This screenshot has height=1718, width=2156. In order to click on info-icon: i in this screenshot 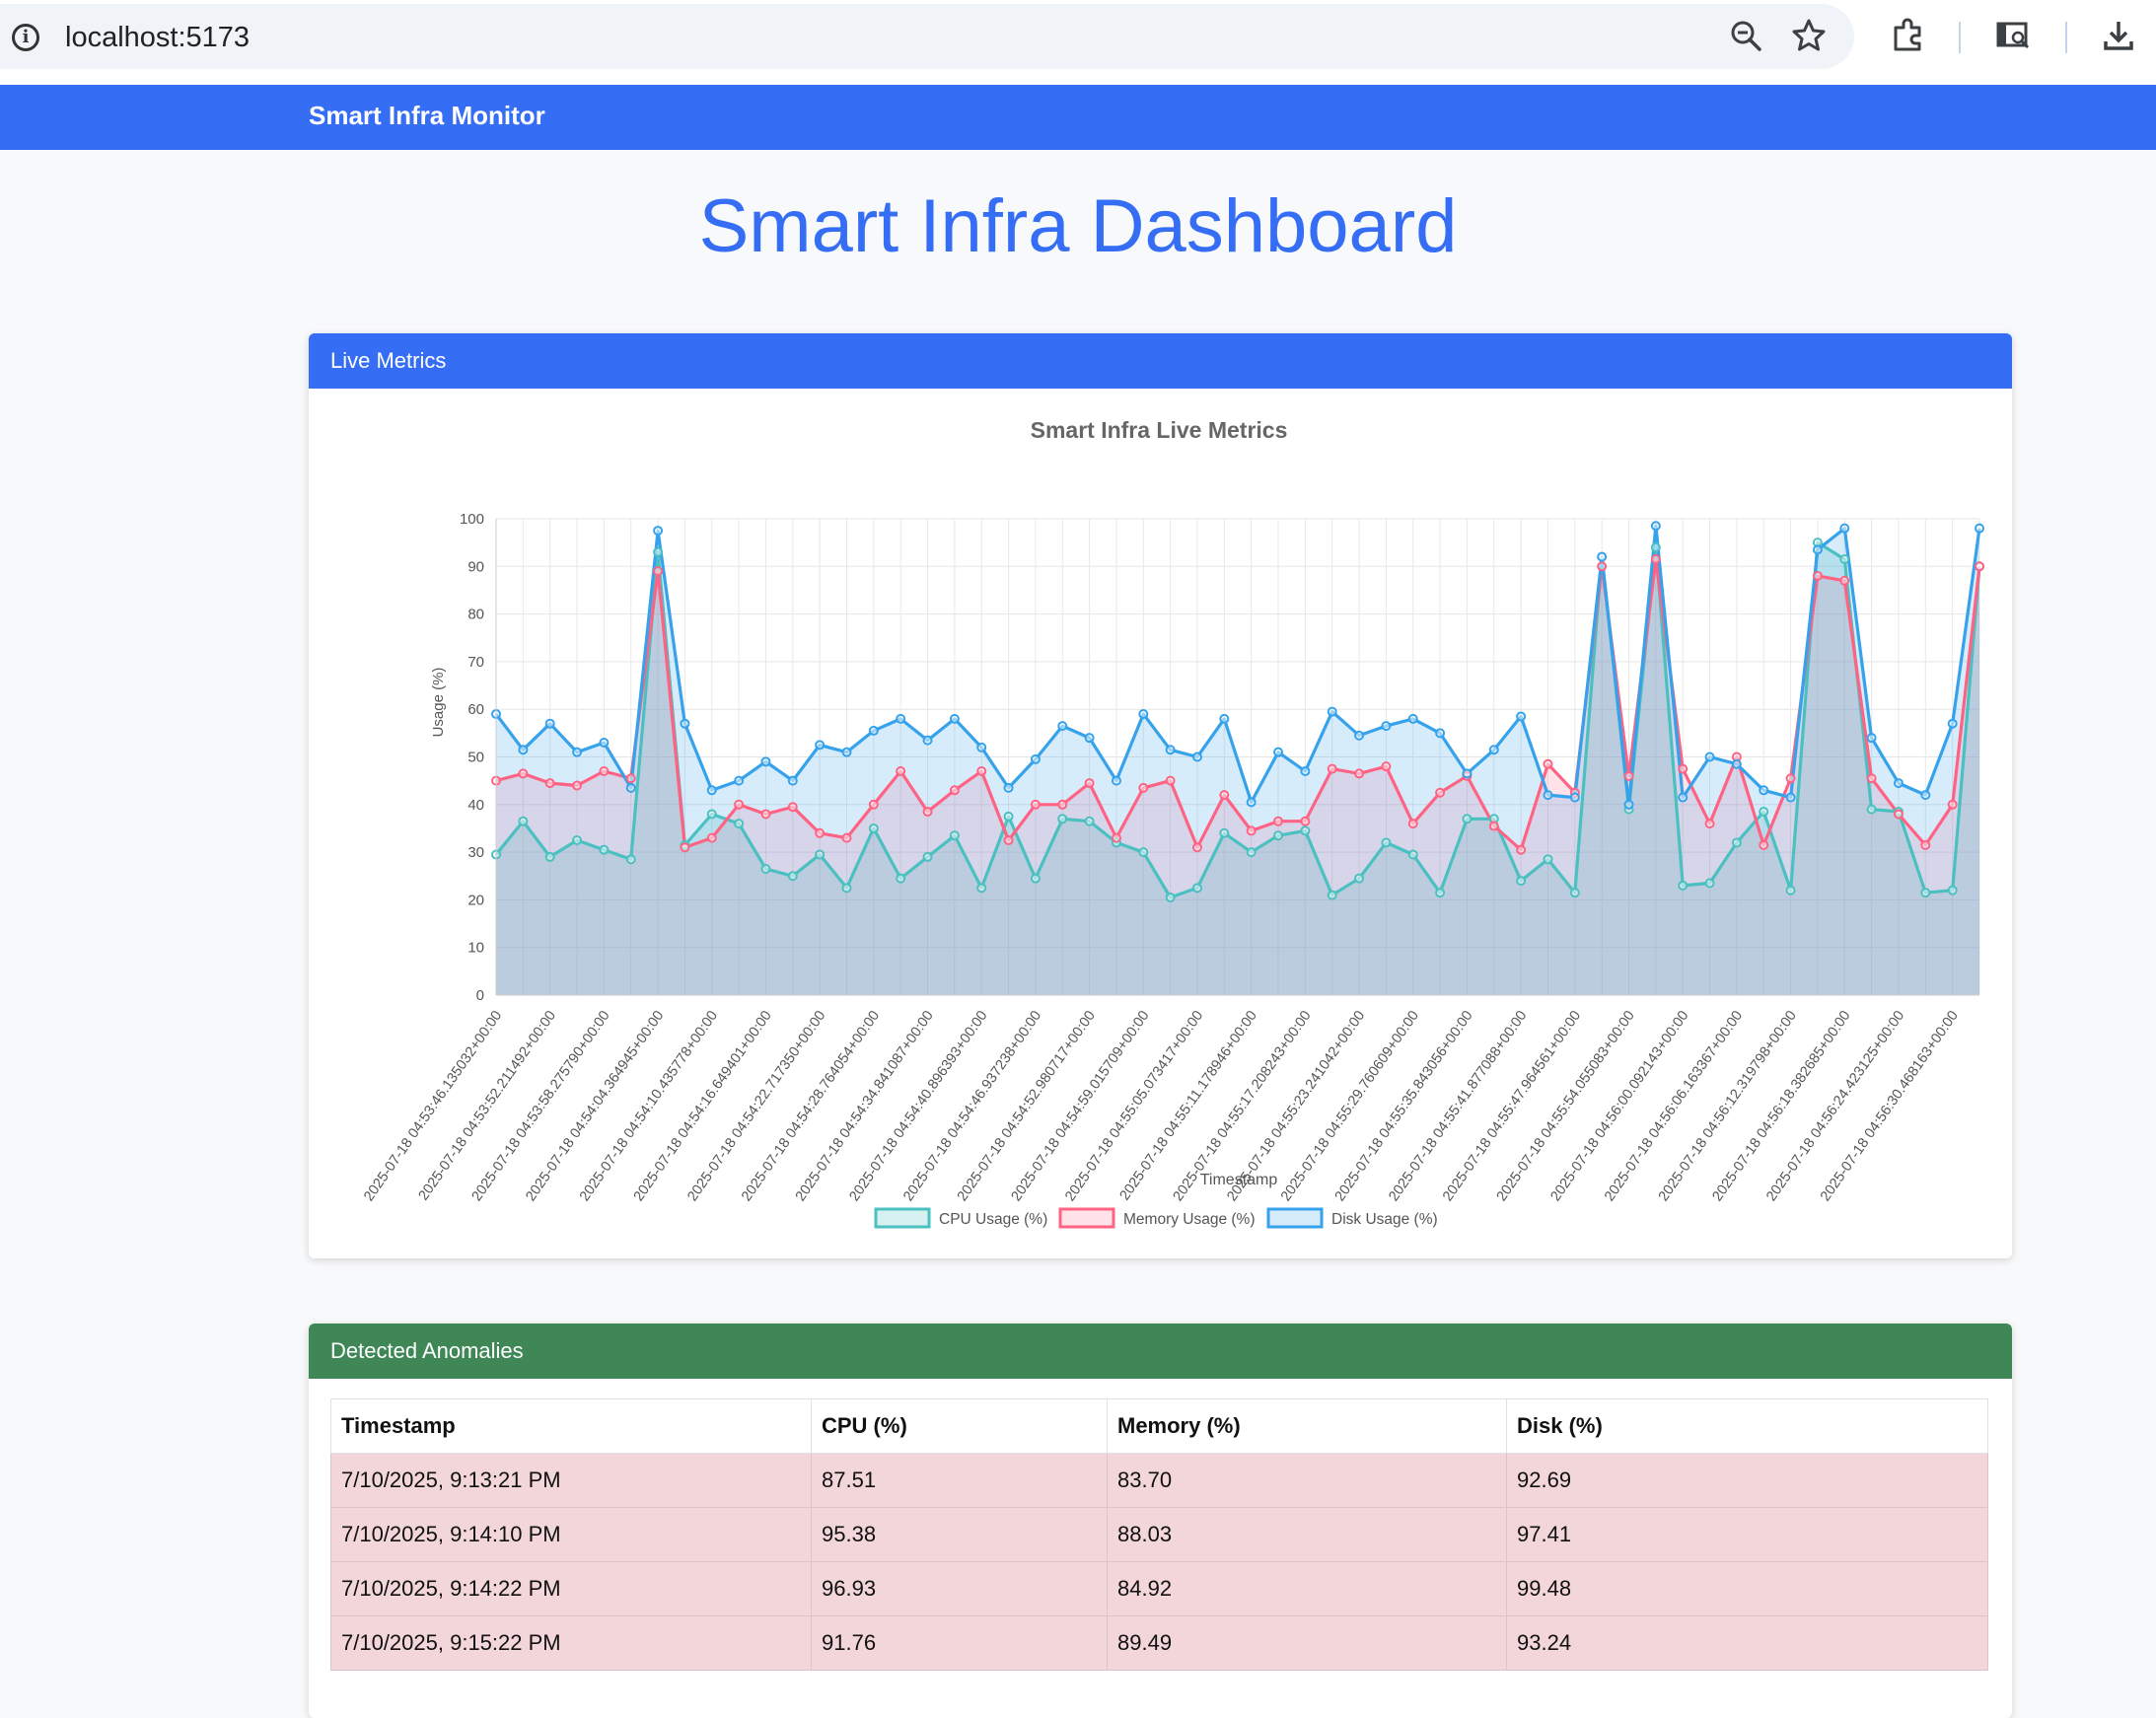, I will do `click(25, 38)`.